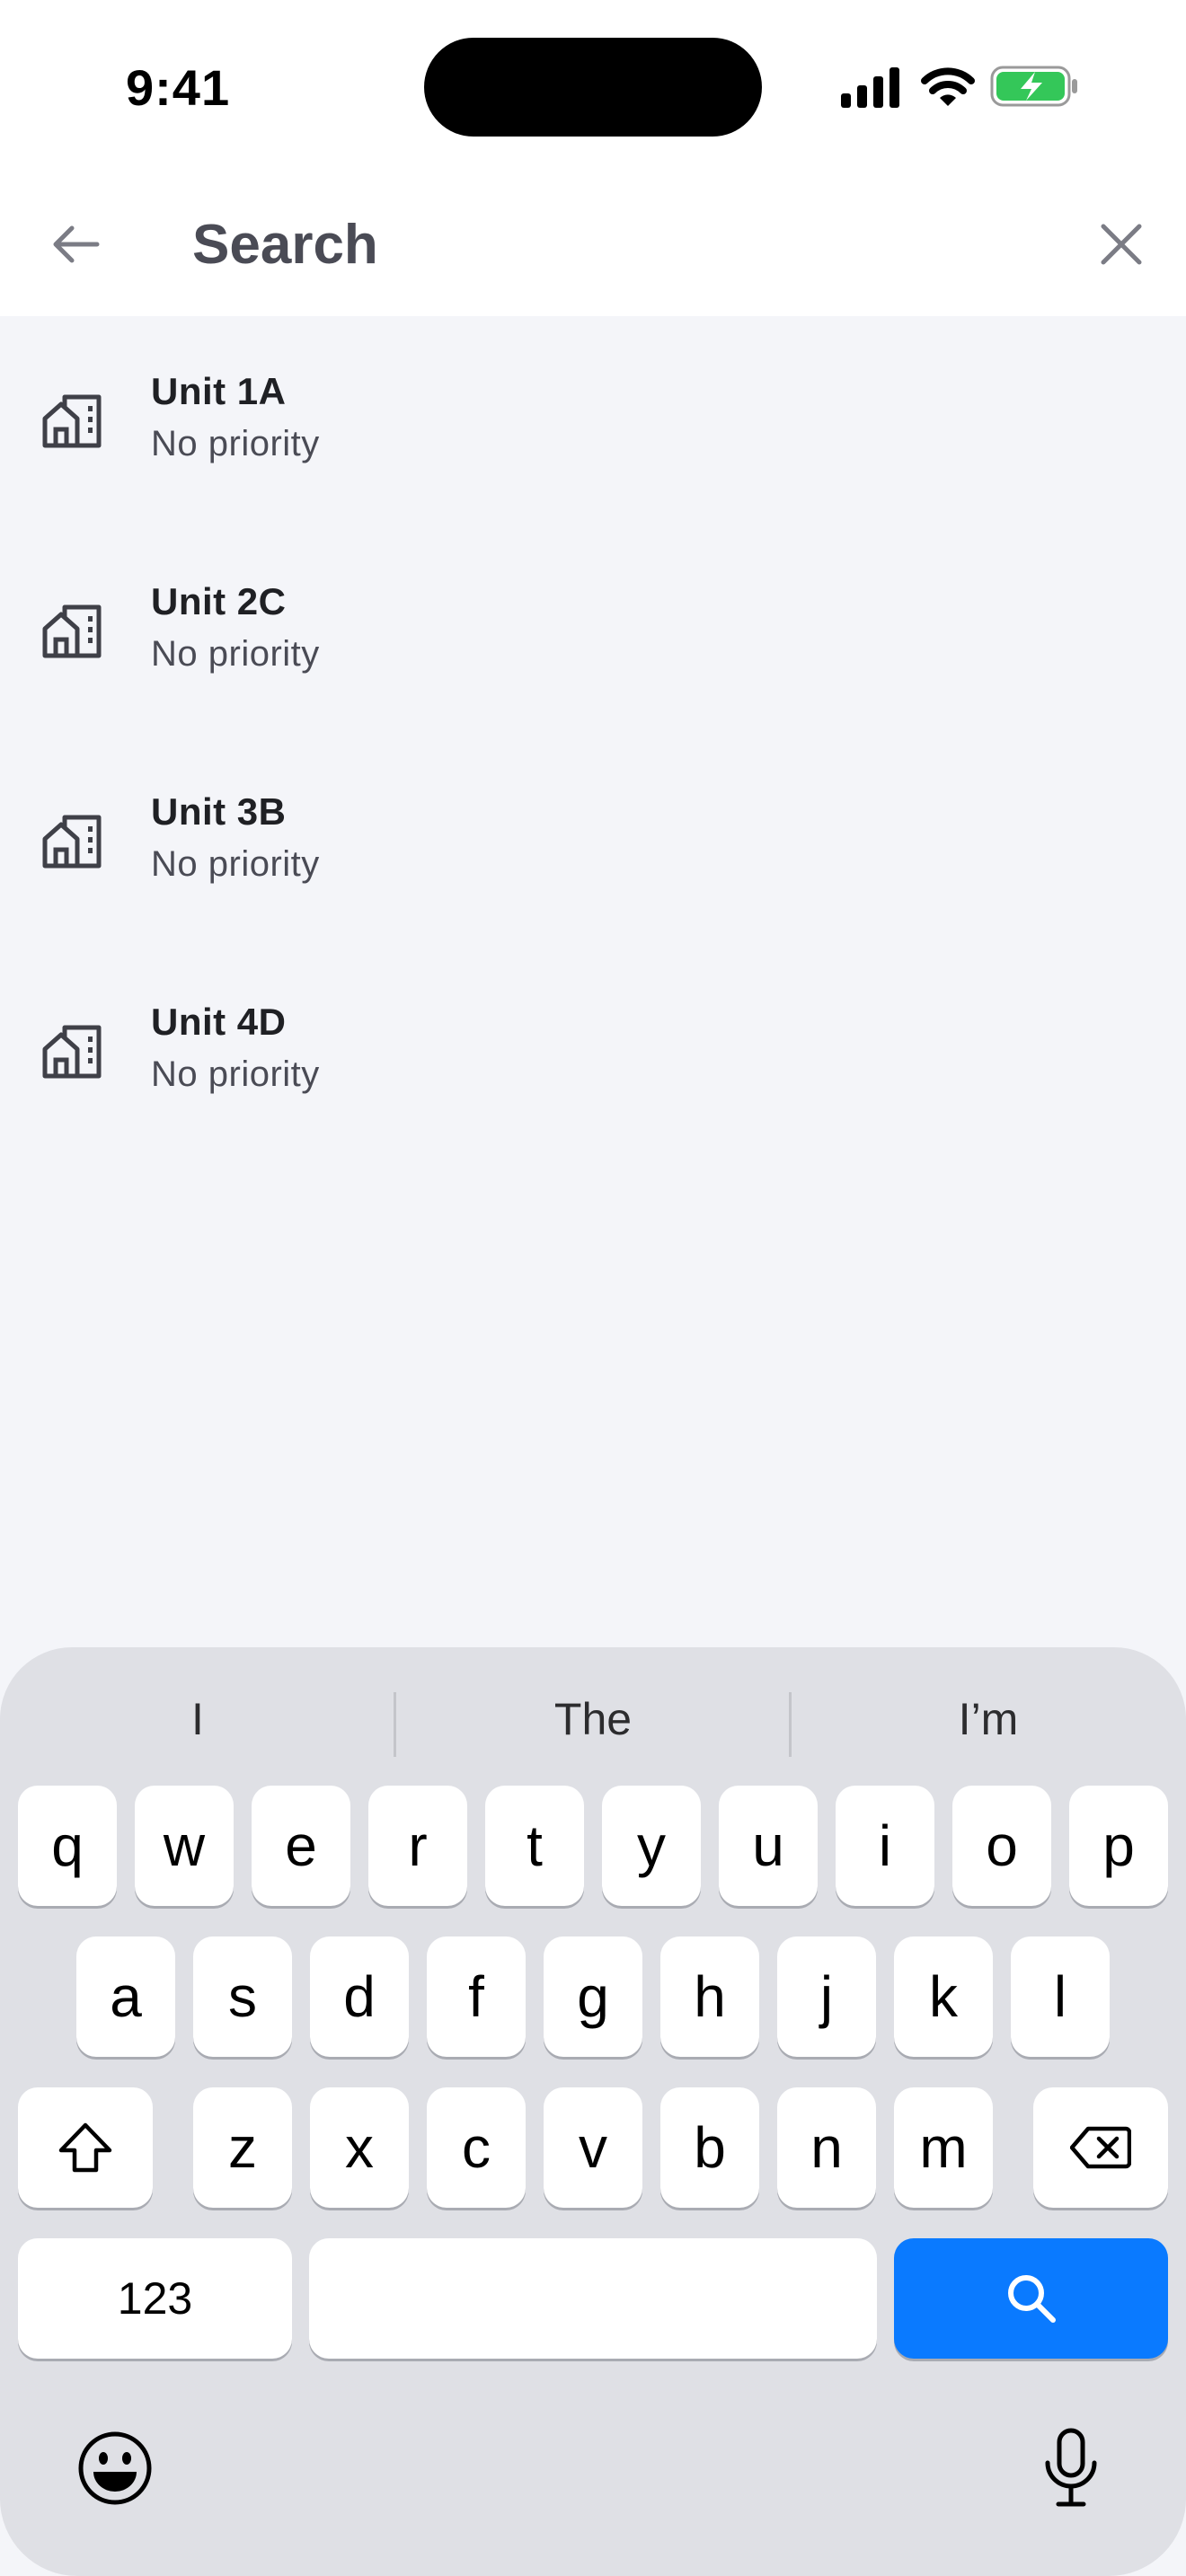  Describe the element at coordinates (943, 2147) in the screenshot. I see `key-m: m` at that location.